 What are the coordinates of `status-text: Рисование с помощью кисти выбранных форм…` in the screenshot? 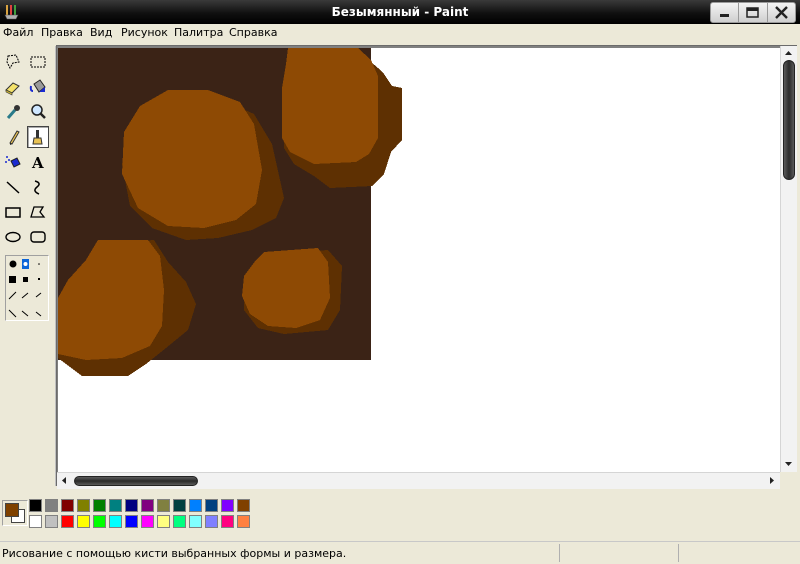 It's located at (174, 553).